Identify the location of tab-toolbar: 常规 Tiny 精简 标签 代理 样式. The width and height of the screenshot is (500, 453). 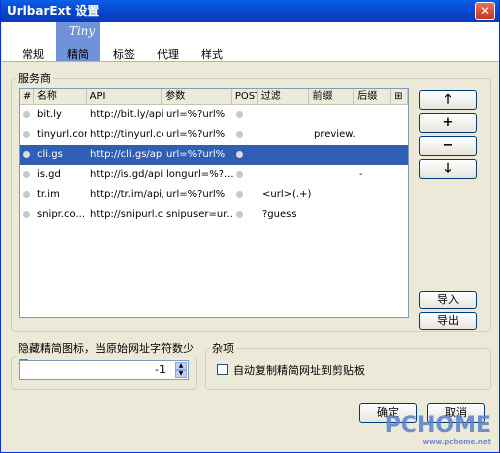
(250, 42).